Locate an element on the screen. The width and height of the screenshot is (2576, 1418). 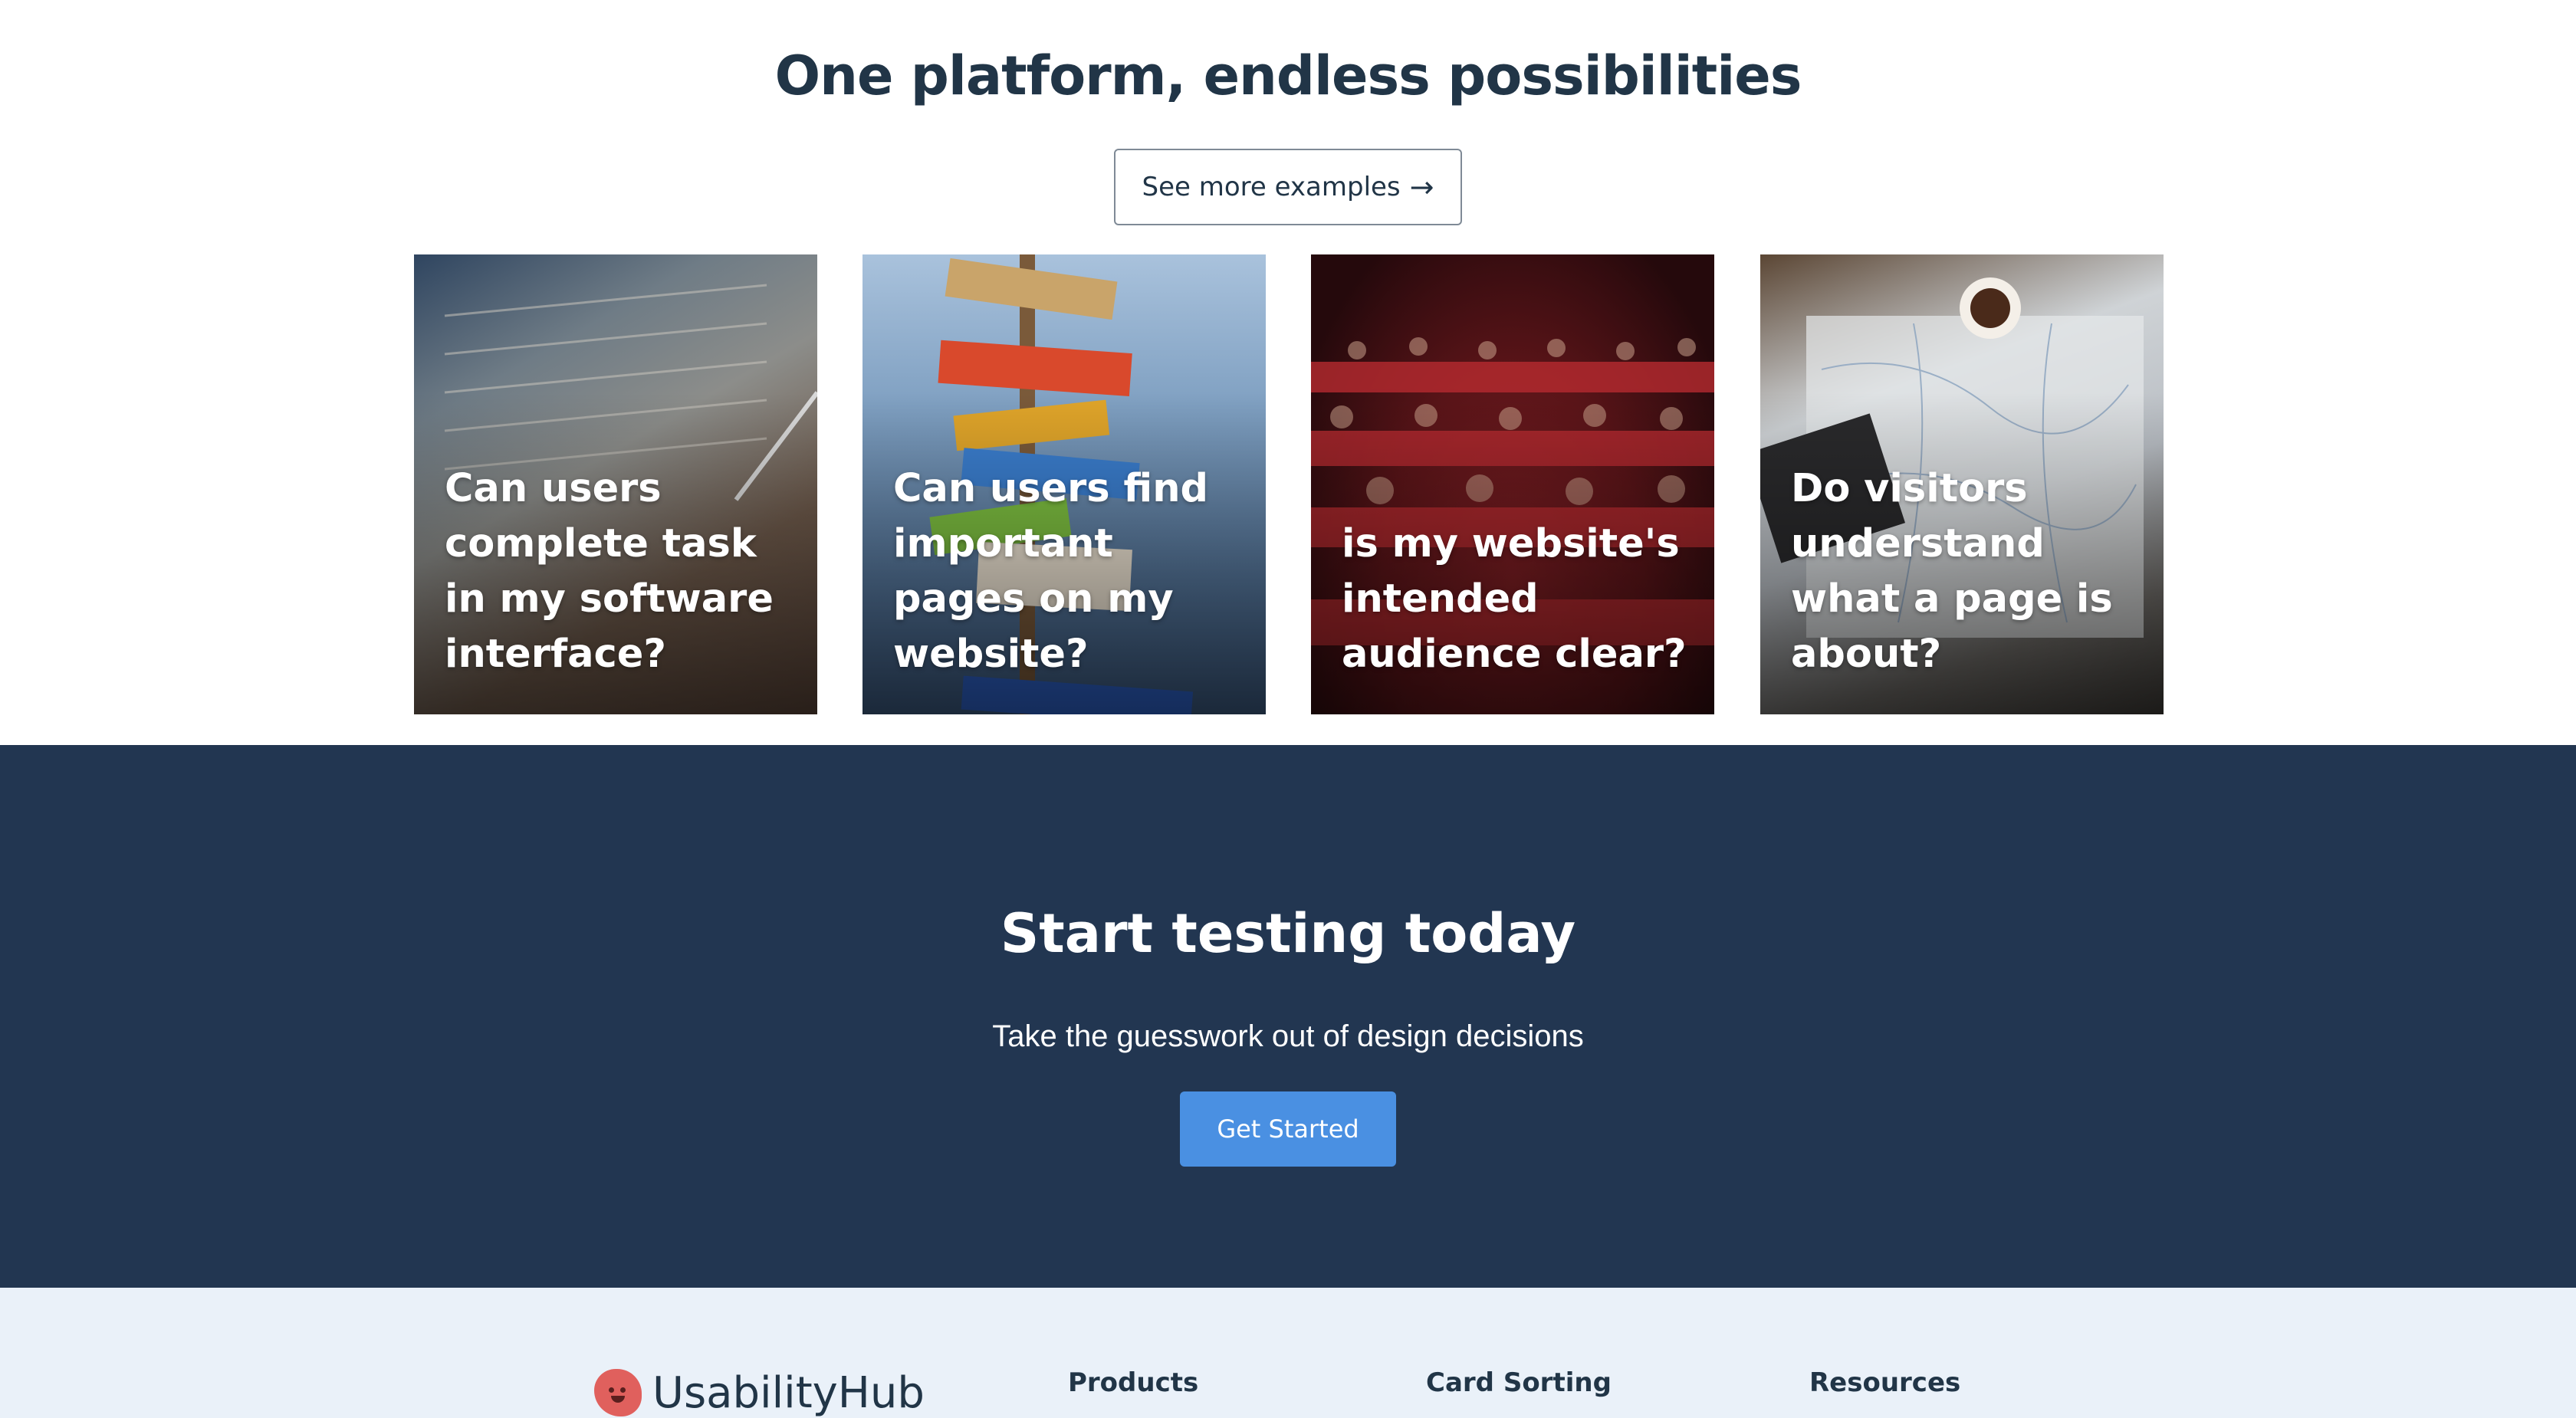
card-title: is my website's intended audience clear? is located at coordinates (1515, 599).